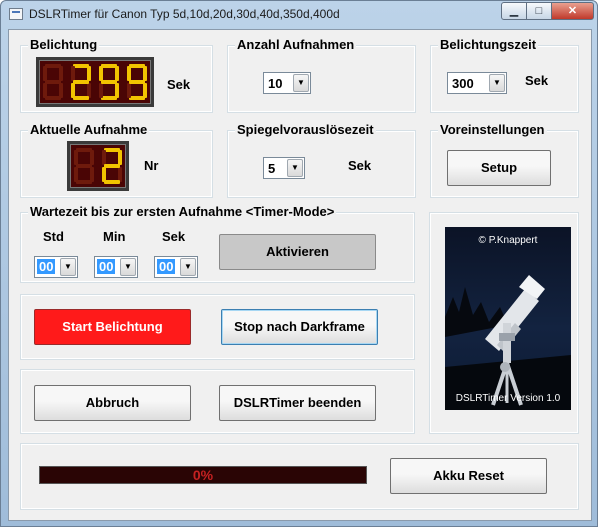 Image resolution: width=598 pixels, height=527 pixels. What do you see at coordinates (73, 90) in the screenshot?
I see `exposure-digit-2-segment-e` at bounding box center [73, 90].